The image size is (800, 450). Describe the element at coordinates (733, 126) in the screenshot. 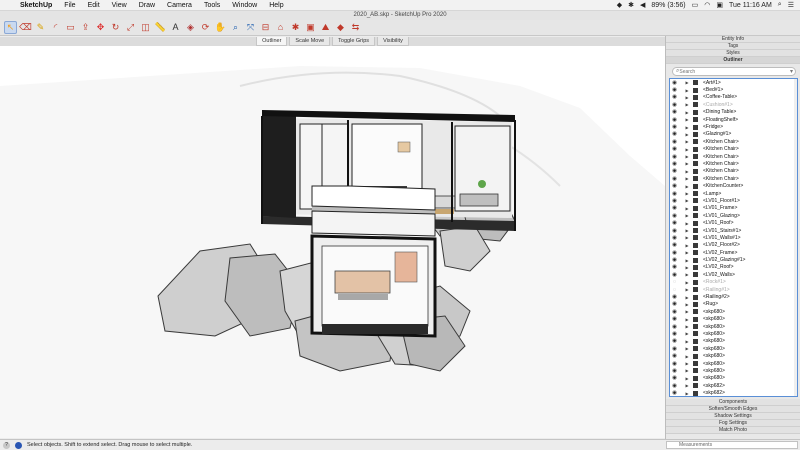

I see `outliner-row: ◉ ▶ <Fridge>` at that location.